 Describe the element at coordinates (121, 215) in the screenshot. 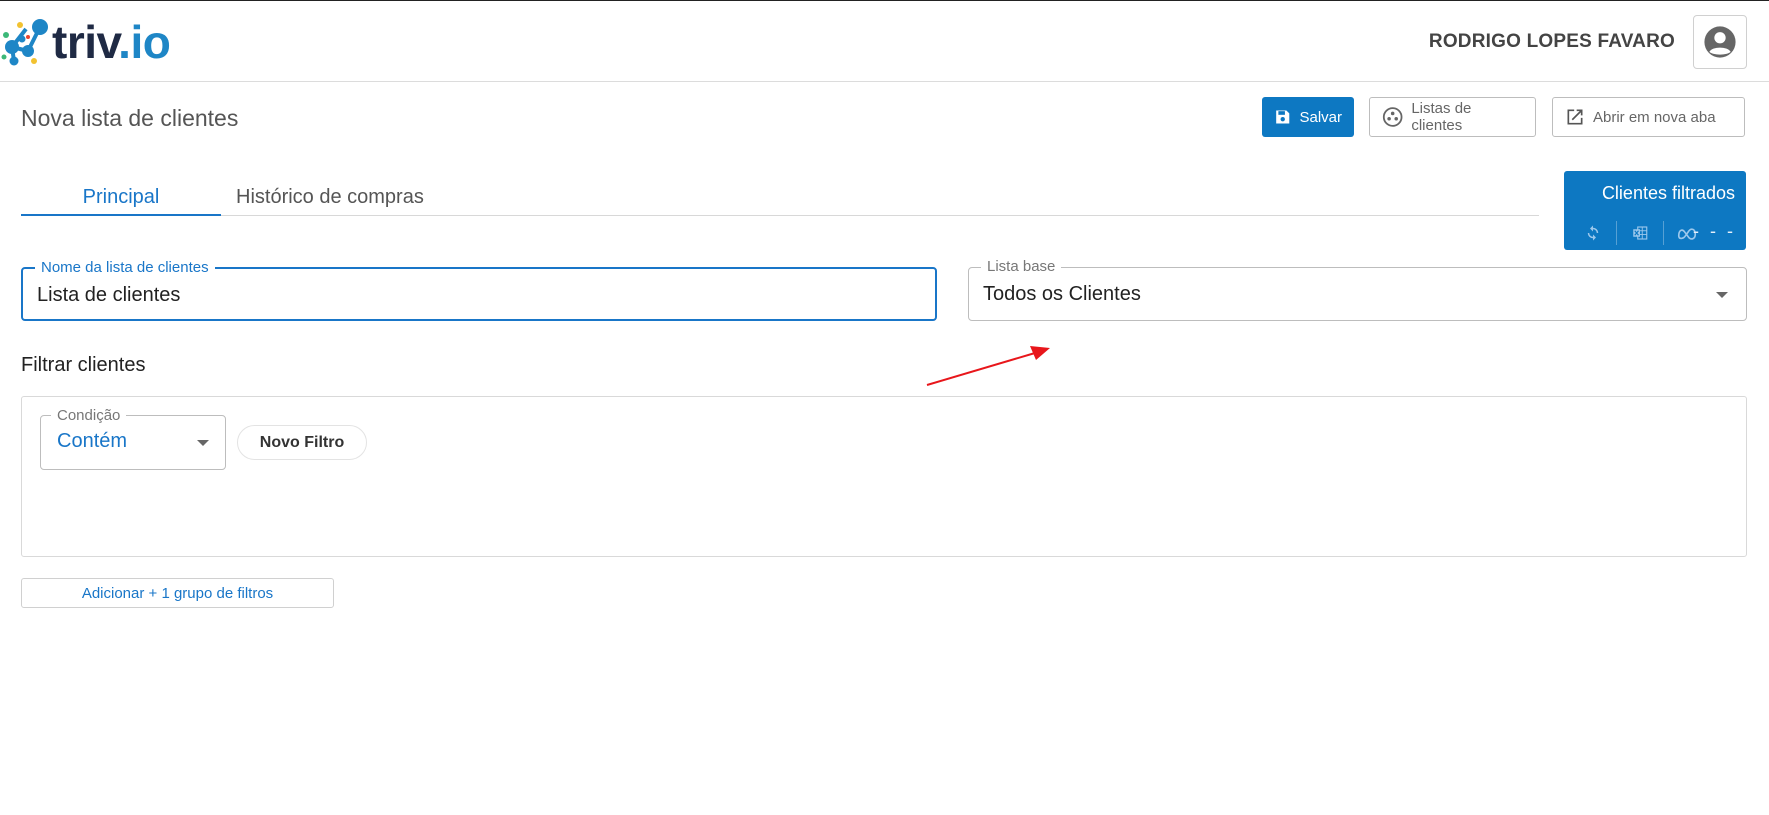

I see `active-tab-indicator` at that location.